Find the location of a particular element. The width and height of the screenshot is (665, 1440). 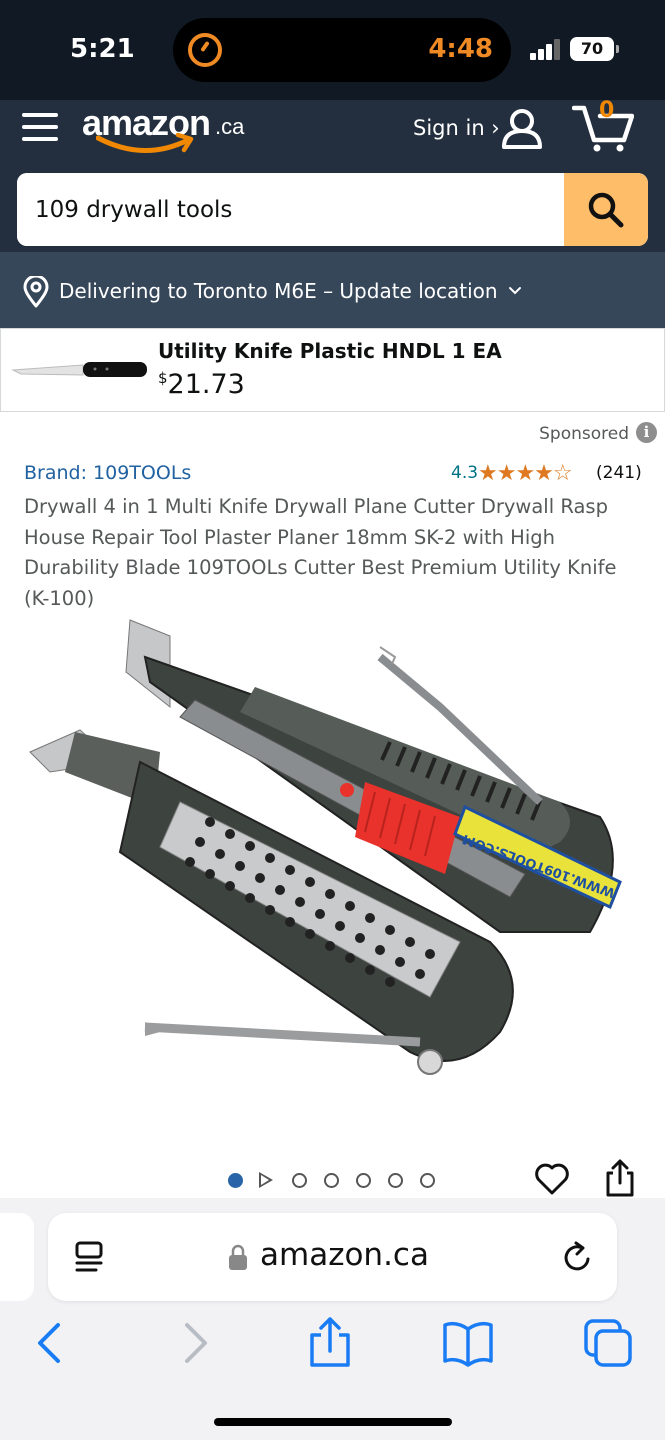

brand-link: Brand: 109TOOLs is located at coordinates (107, 473).